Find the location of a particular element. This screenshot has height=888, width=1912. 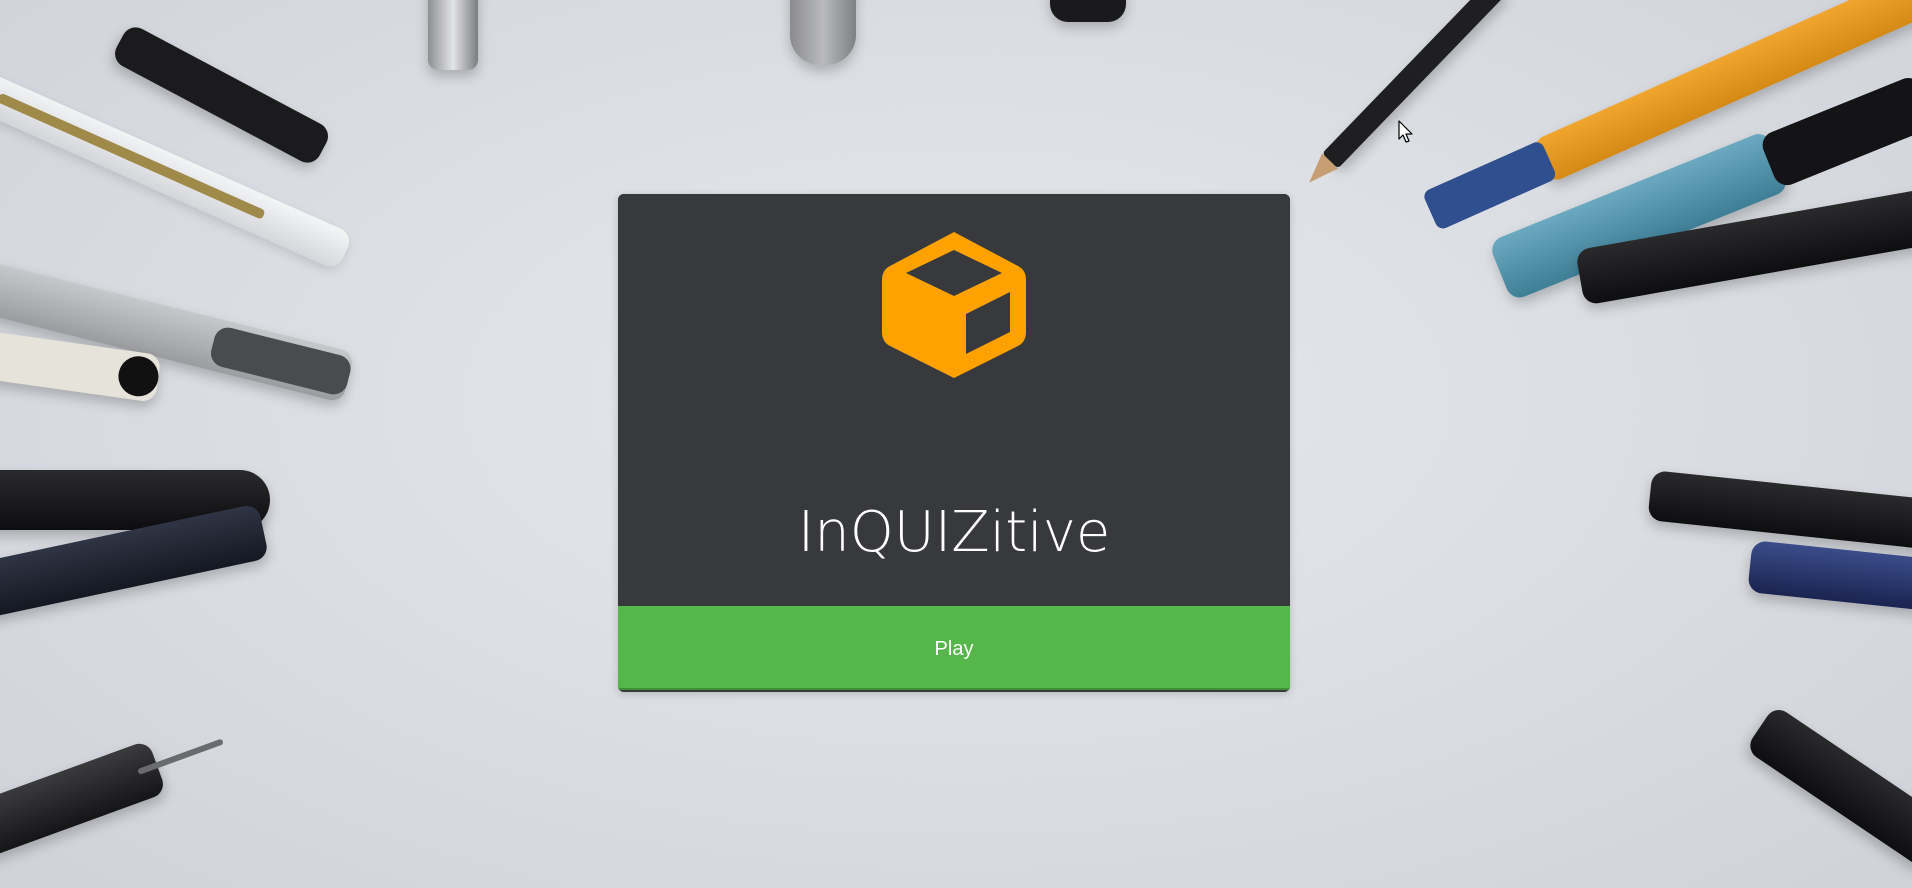

mouse-cursor-icon is located at coordinates (1405, 131).